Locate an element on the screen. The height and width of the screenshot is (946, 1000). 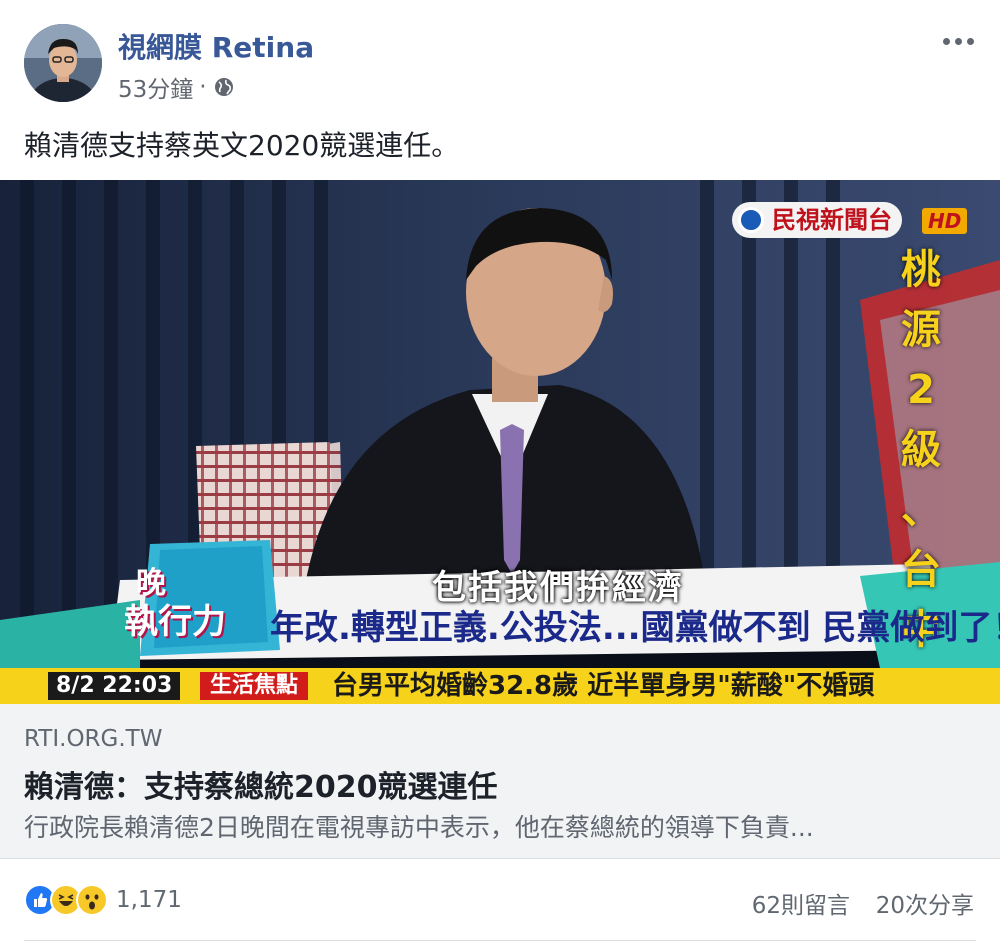
page-name-link: 視網膜 Retina is located at coordinates (216, 46).